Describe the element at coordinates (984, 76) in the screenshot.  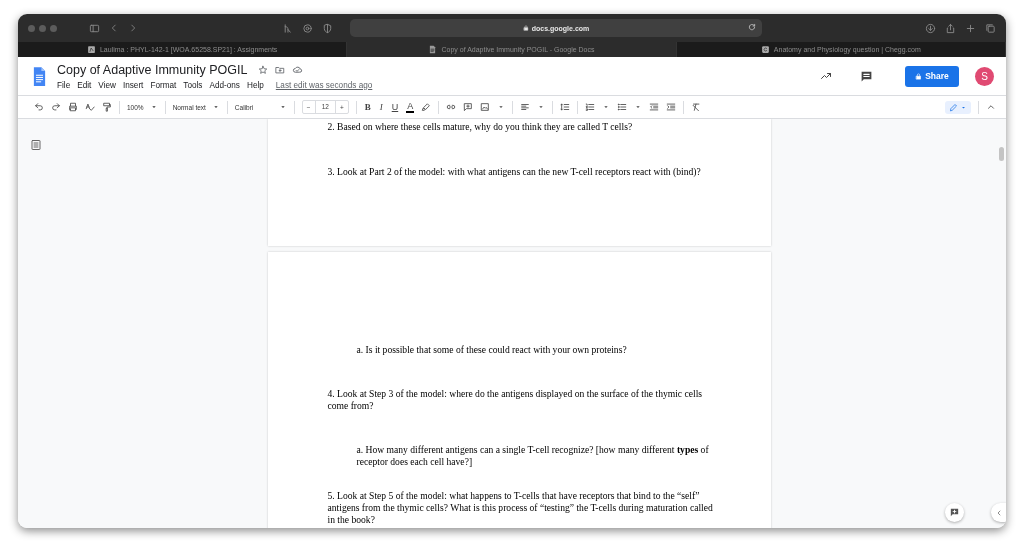
I see `account-avatar: S` at that location.